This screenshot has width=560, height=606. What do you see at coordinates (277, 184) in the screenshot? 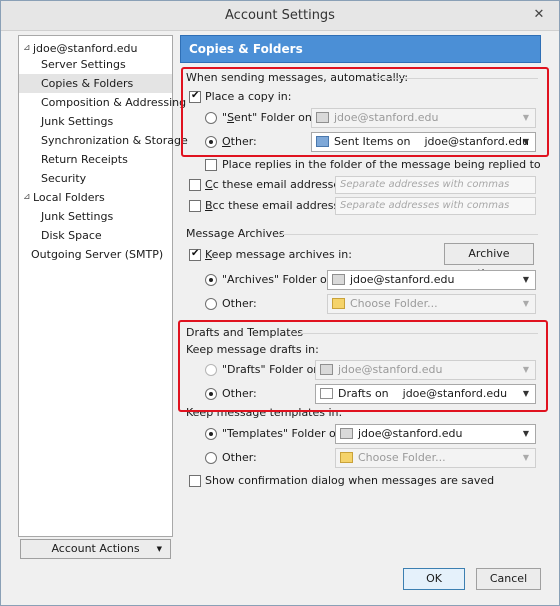
I see `cc-label: Cc these email addresses:` at bounding box center [277, 184].